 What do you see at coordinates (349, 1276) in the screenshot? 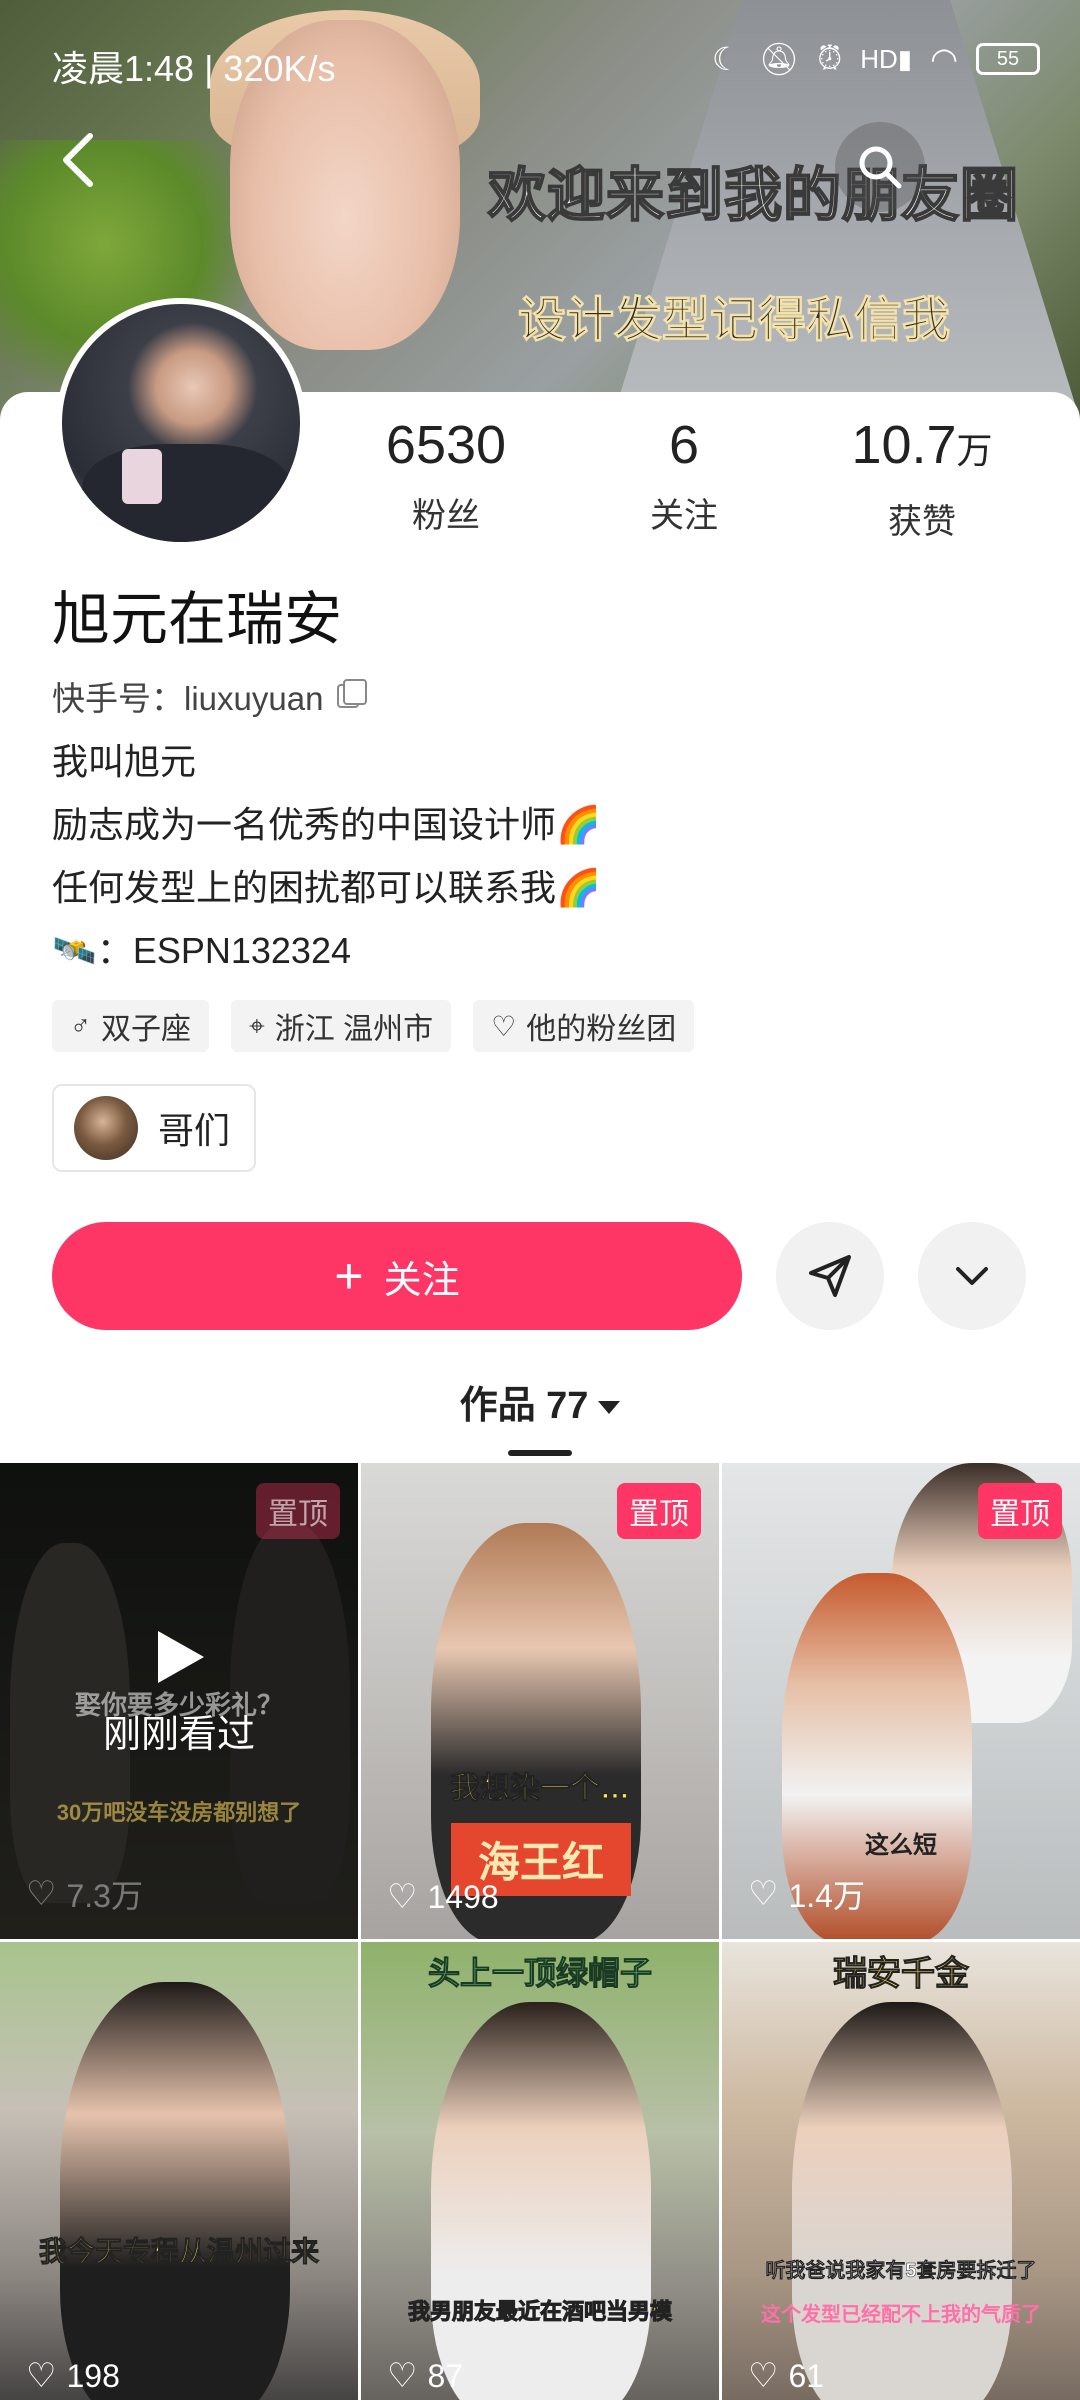
I see `plus-icon: +` at bounding box center [349, 1276].